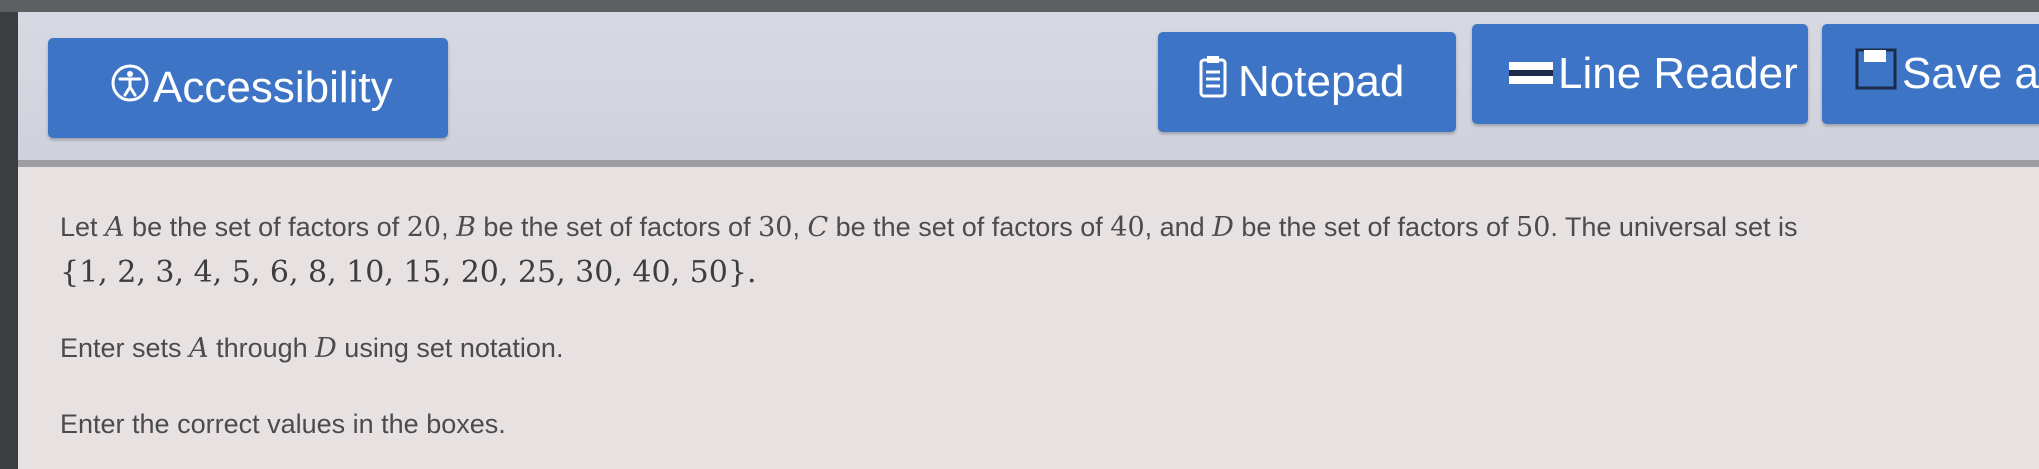 The height and width of the screenshot is (469, 2039). I want to click on instruction-text: through, so click(262, 348).